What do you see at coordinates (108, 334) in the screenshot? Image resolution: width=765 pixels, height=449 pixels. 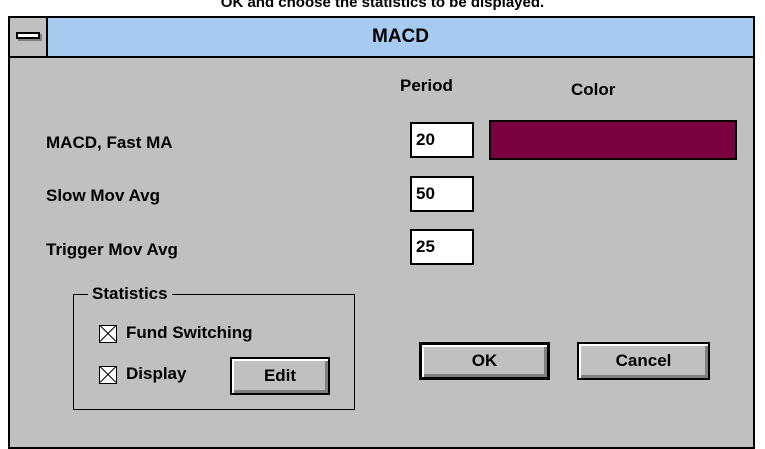 I see `fund-switching-checkbox` at bounding box center [108, 334].